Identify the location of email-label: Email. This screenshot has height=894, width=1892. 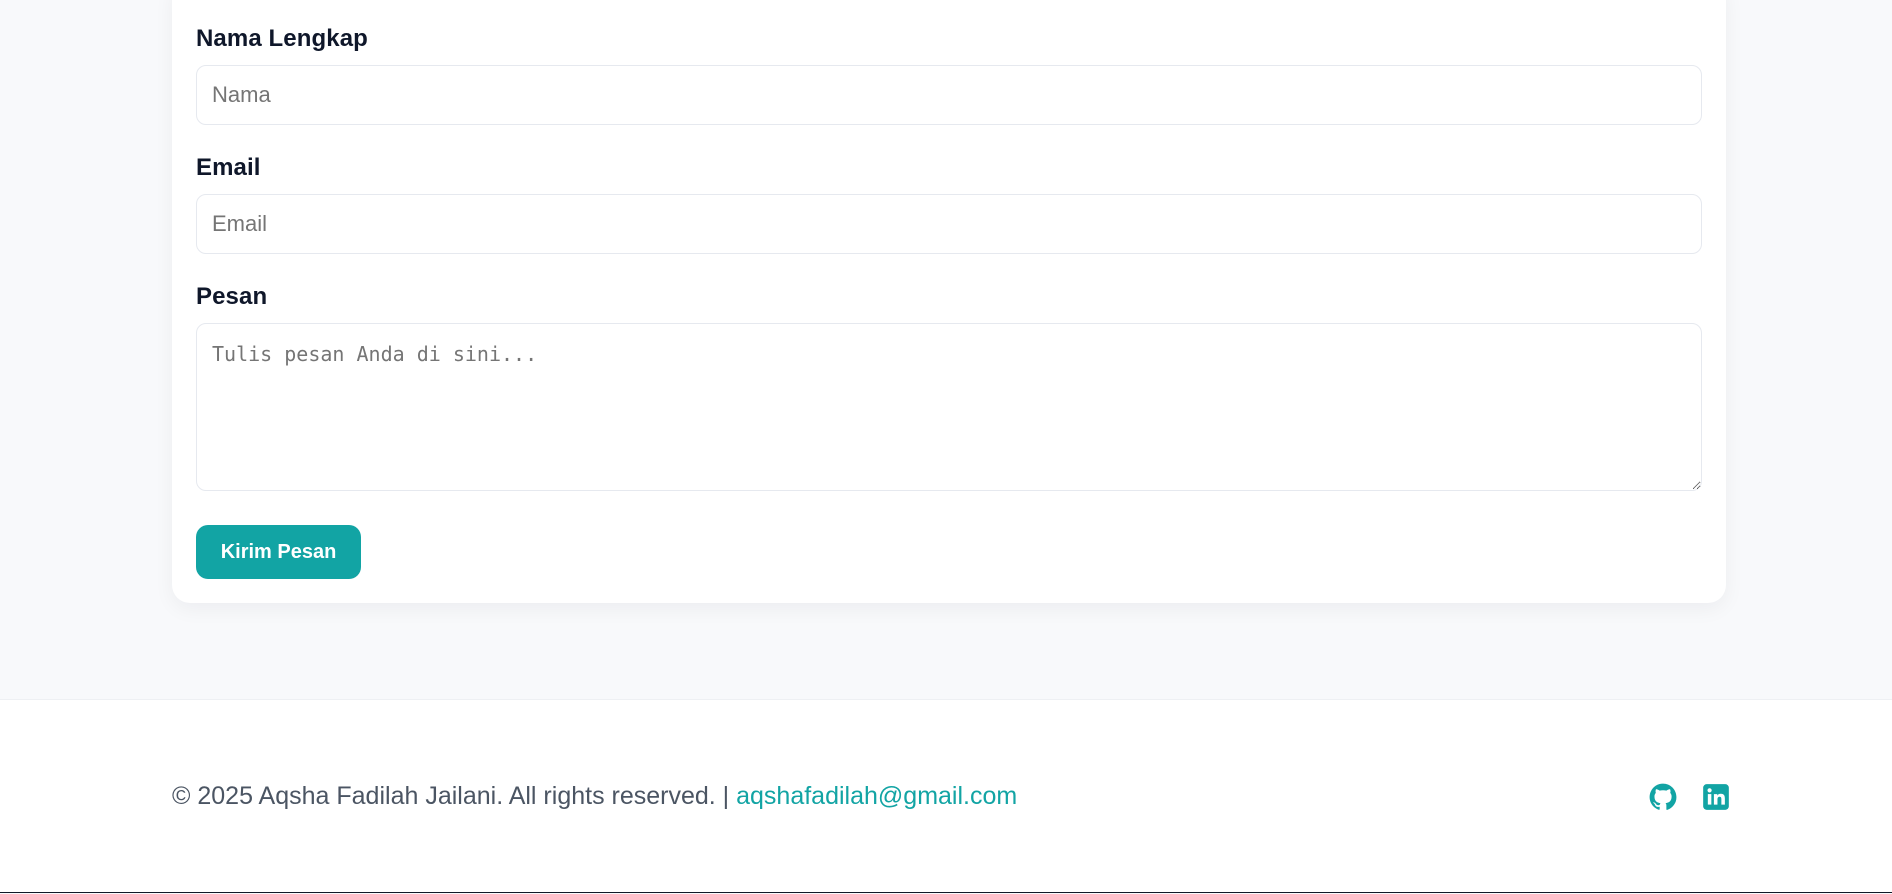
(228, 167).